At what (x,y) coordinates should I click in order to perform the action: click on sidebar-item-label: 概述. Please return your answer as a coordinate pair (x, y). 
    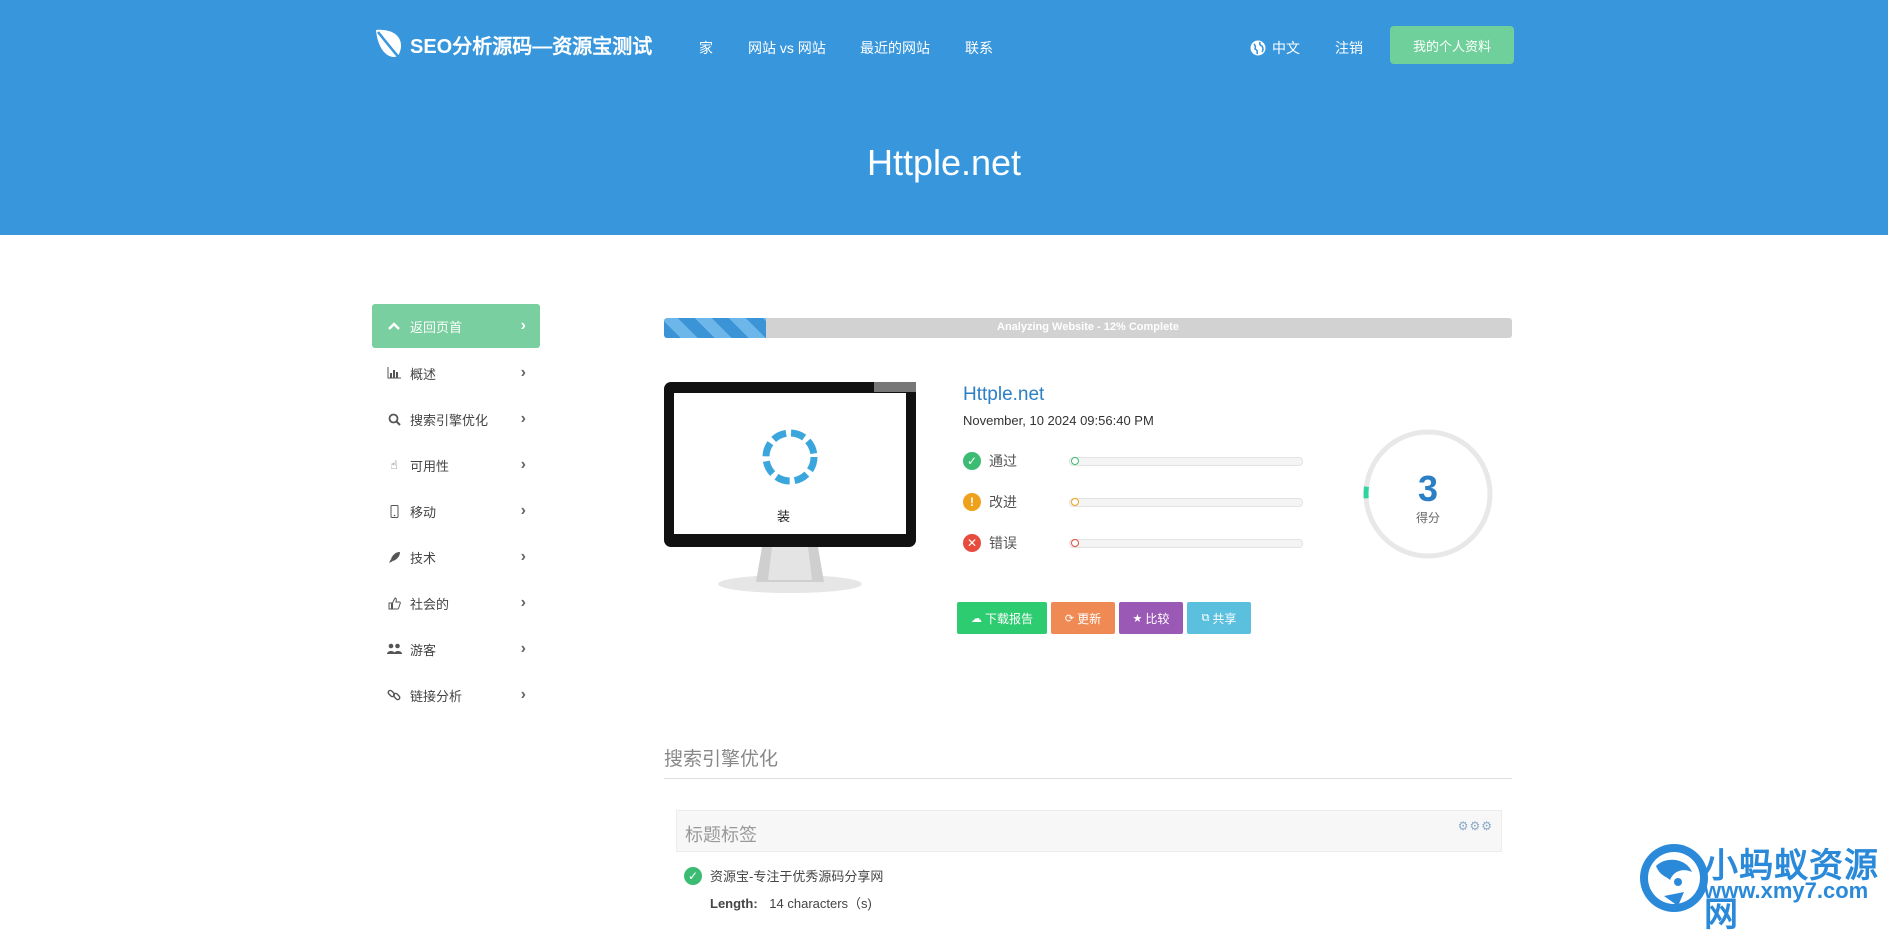
    Looking at the image, I should click on (423, 374).